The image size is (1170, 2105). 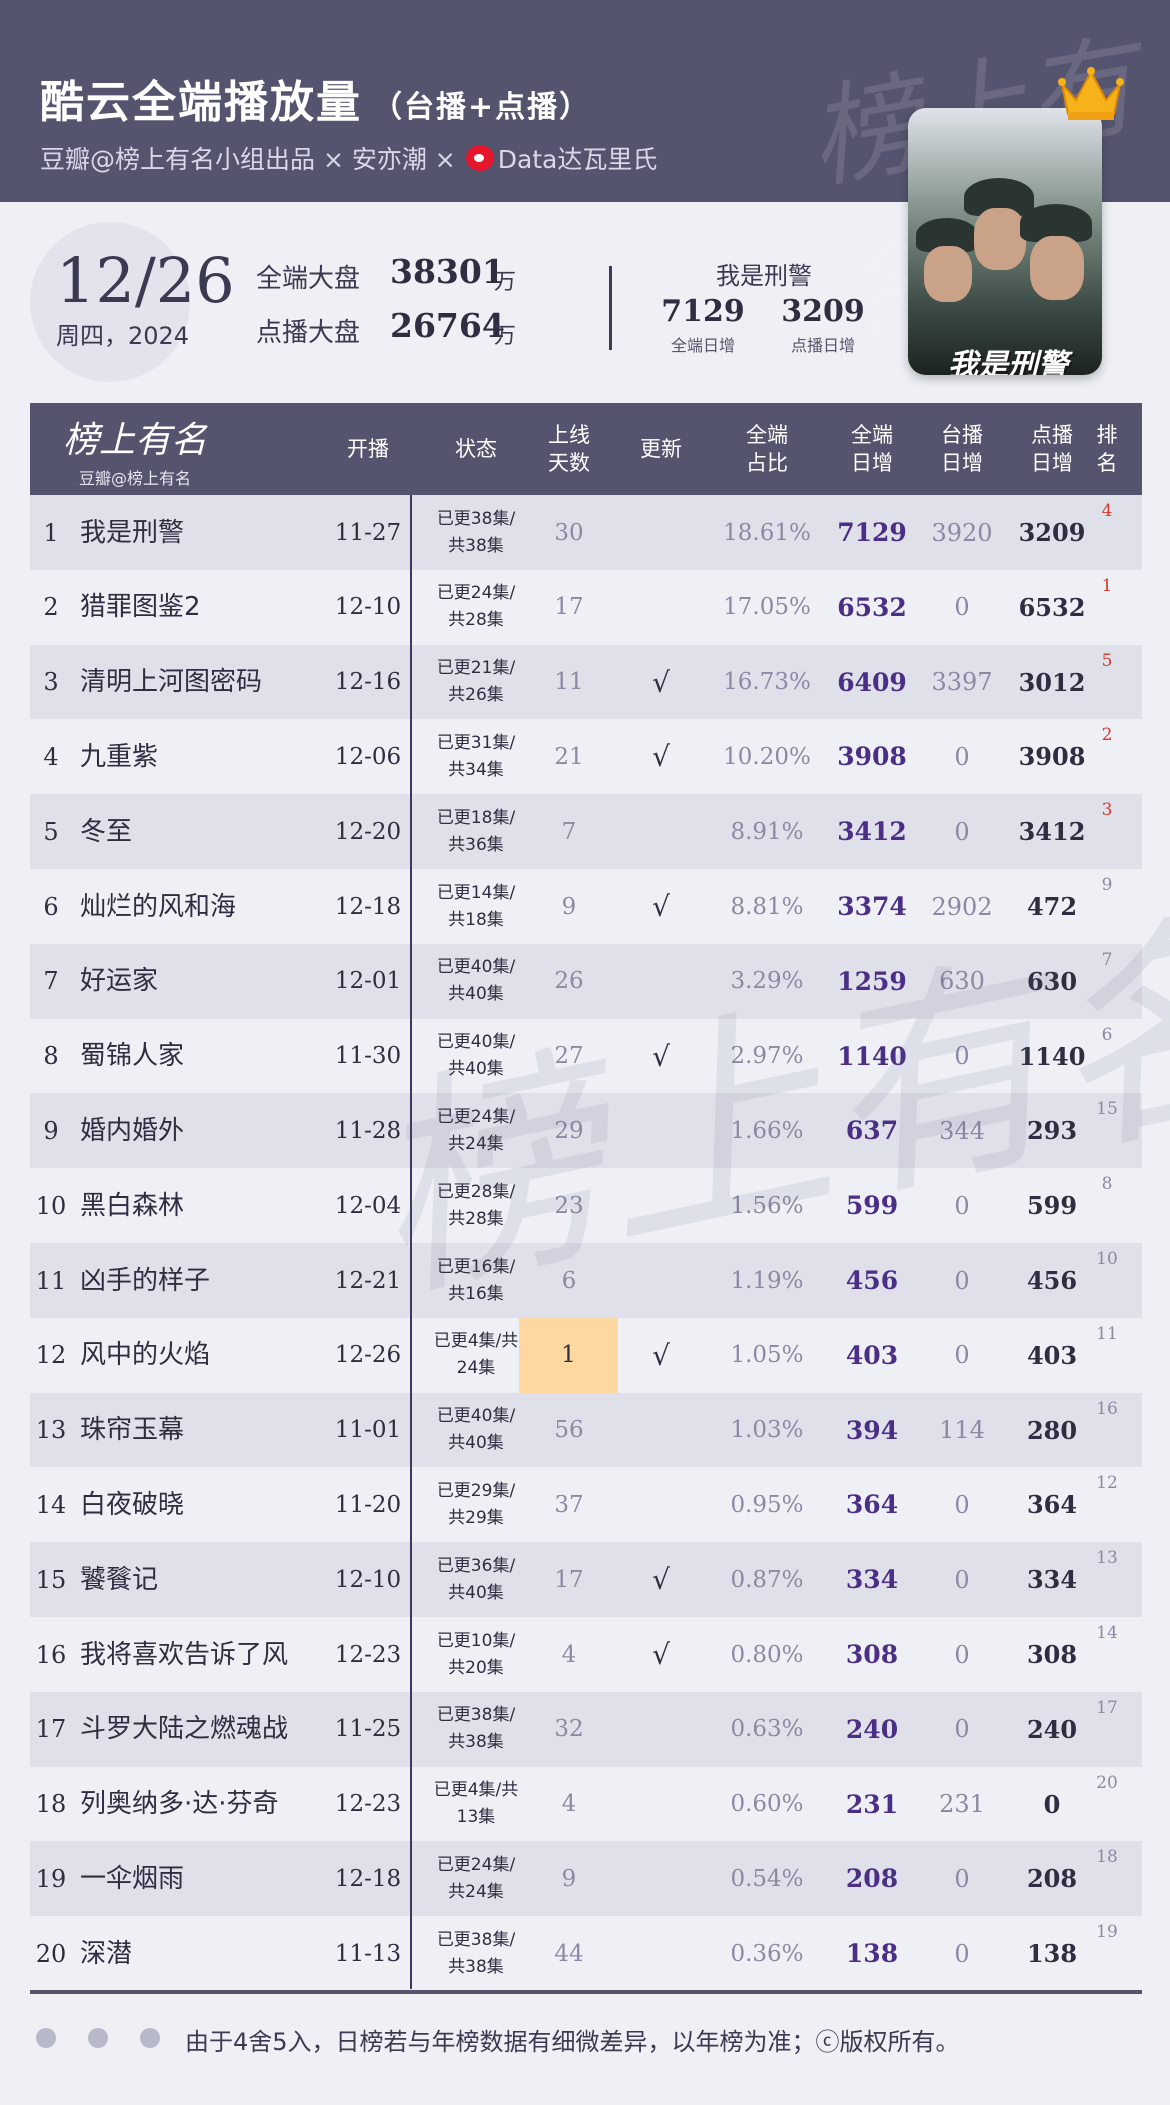 What do you see at coordinates (51, 906) in the screenshot?
I see `row-rank: 6` at bounding box center [51, 906].